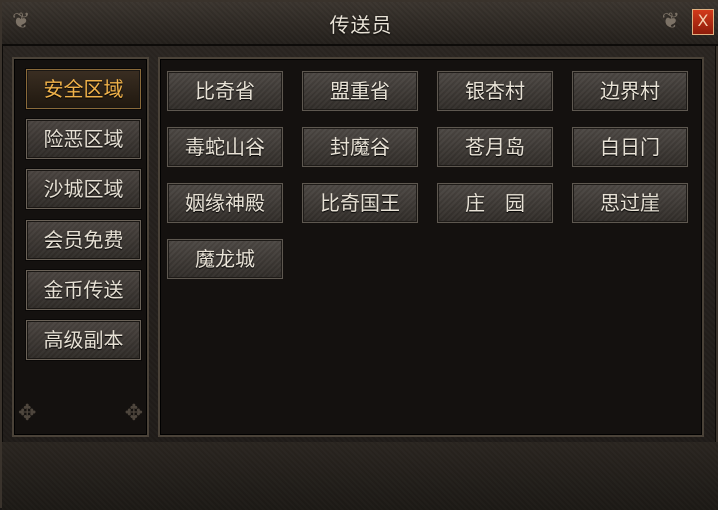  What do you see at coordinates (360, 476) in the screenshot?
I see `bottom-frame` at bounding box center [360, 476].